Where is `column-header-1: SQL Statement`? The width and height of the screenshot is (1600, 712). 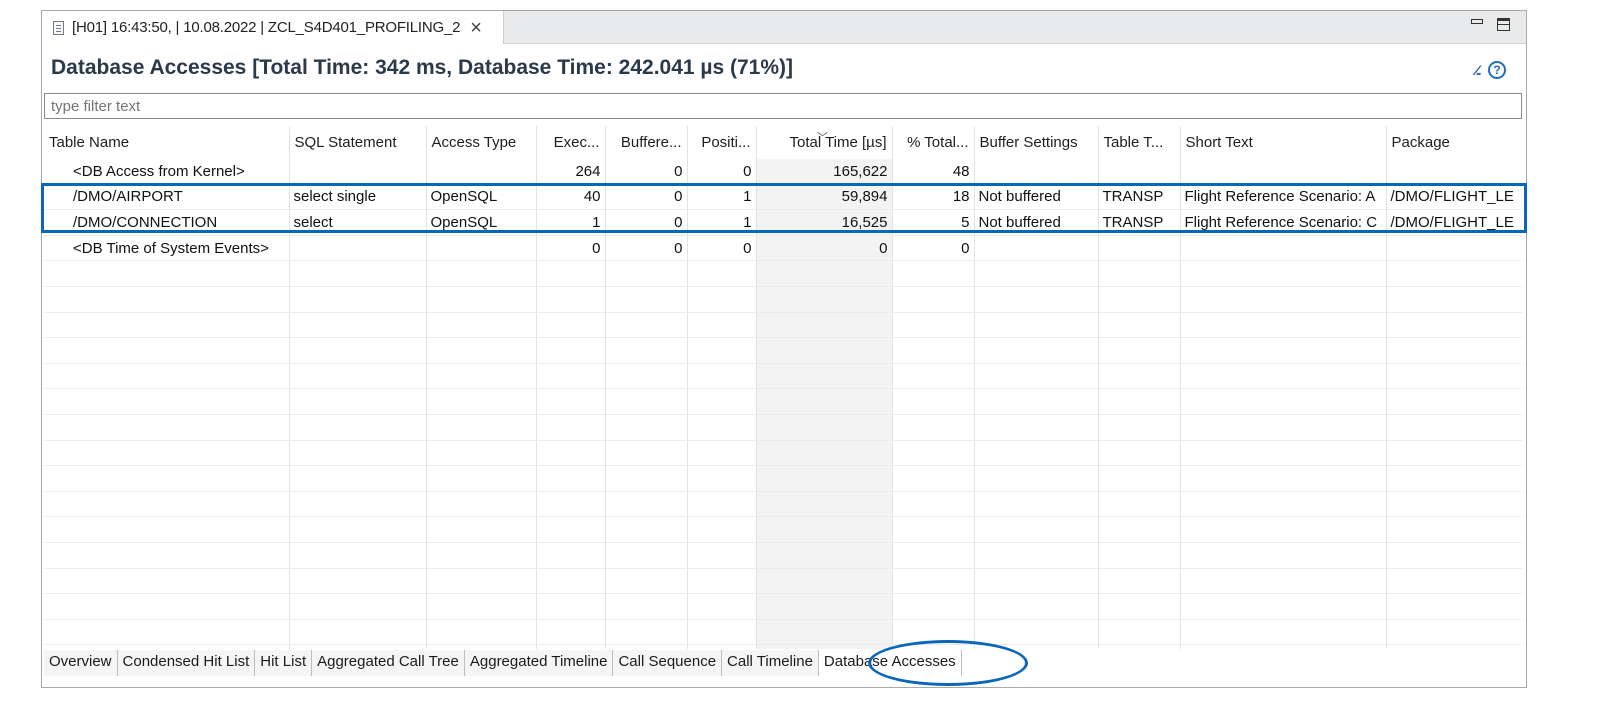
column-header-1: SQL Statement is located at coordinates (358, 142).